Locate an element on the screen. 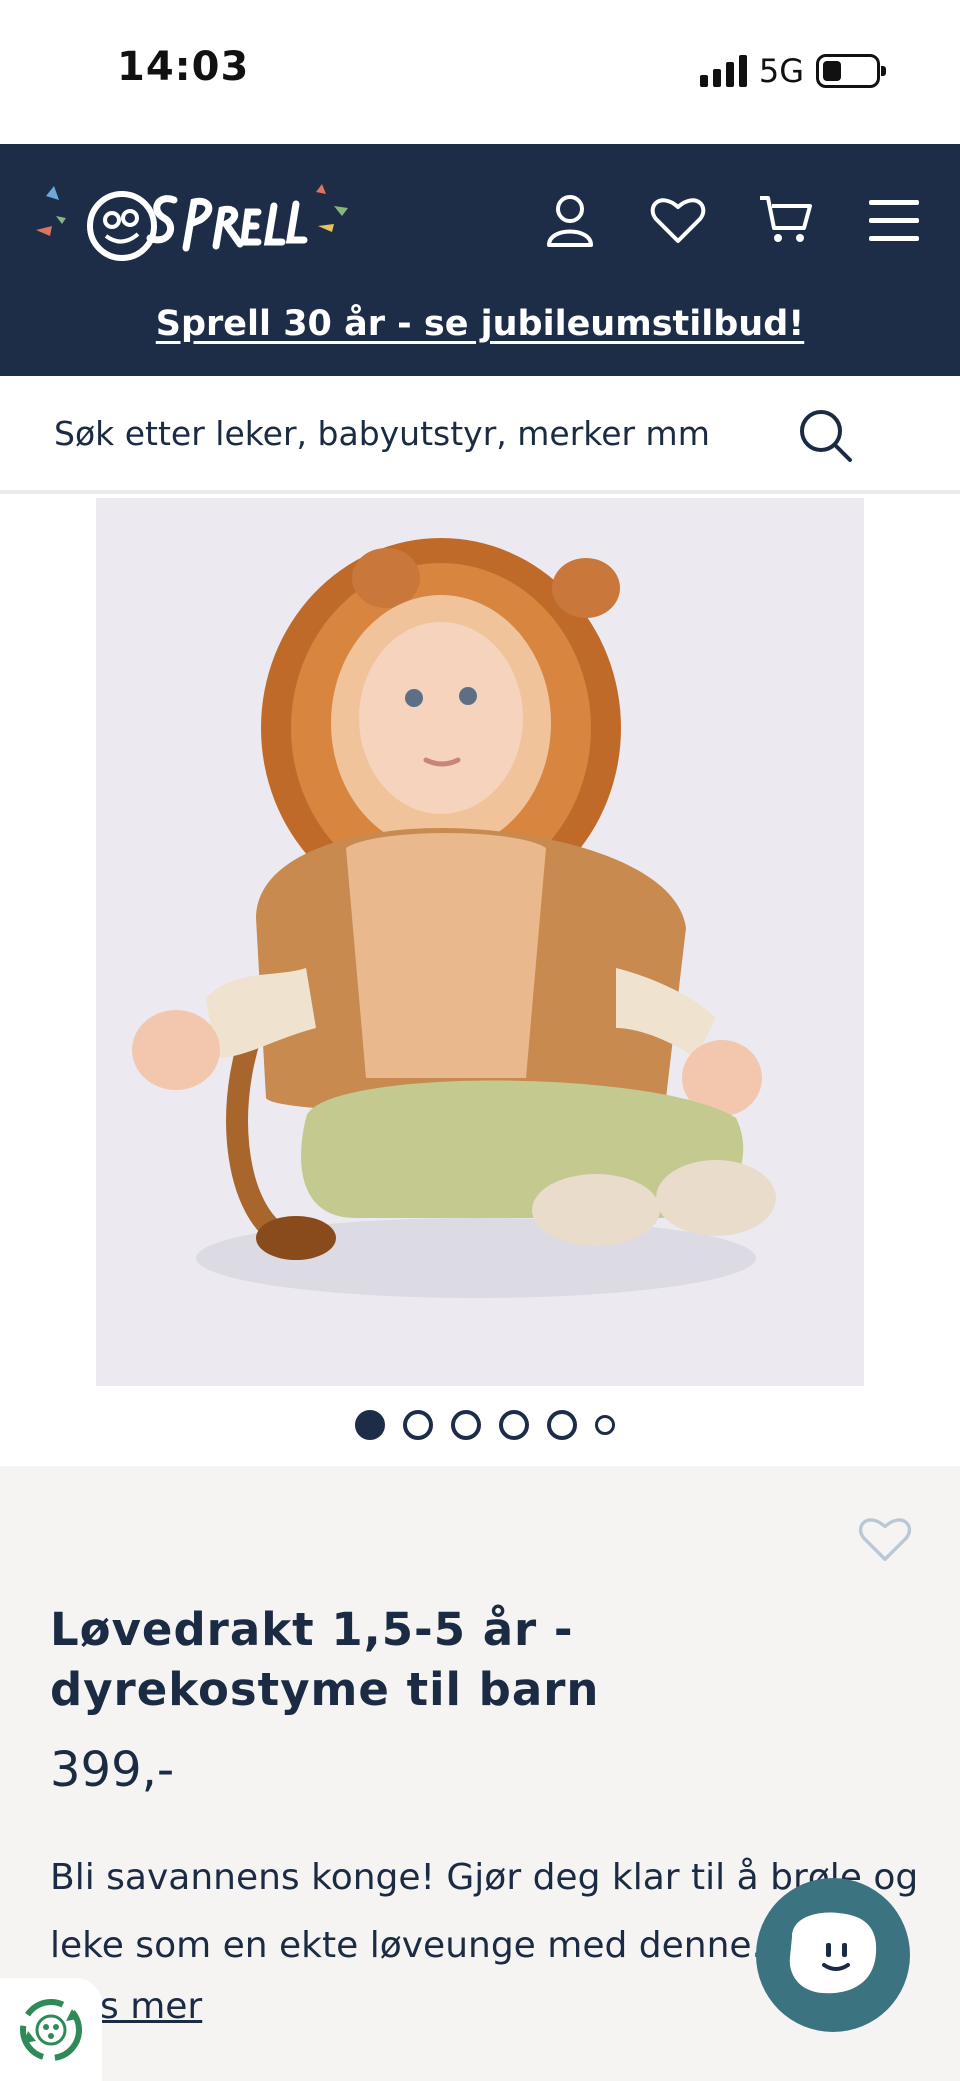  account-icon is located at coordinates (570, 220).